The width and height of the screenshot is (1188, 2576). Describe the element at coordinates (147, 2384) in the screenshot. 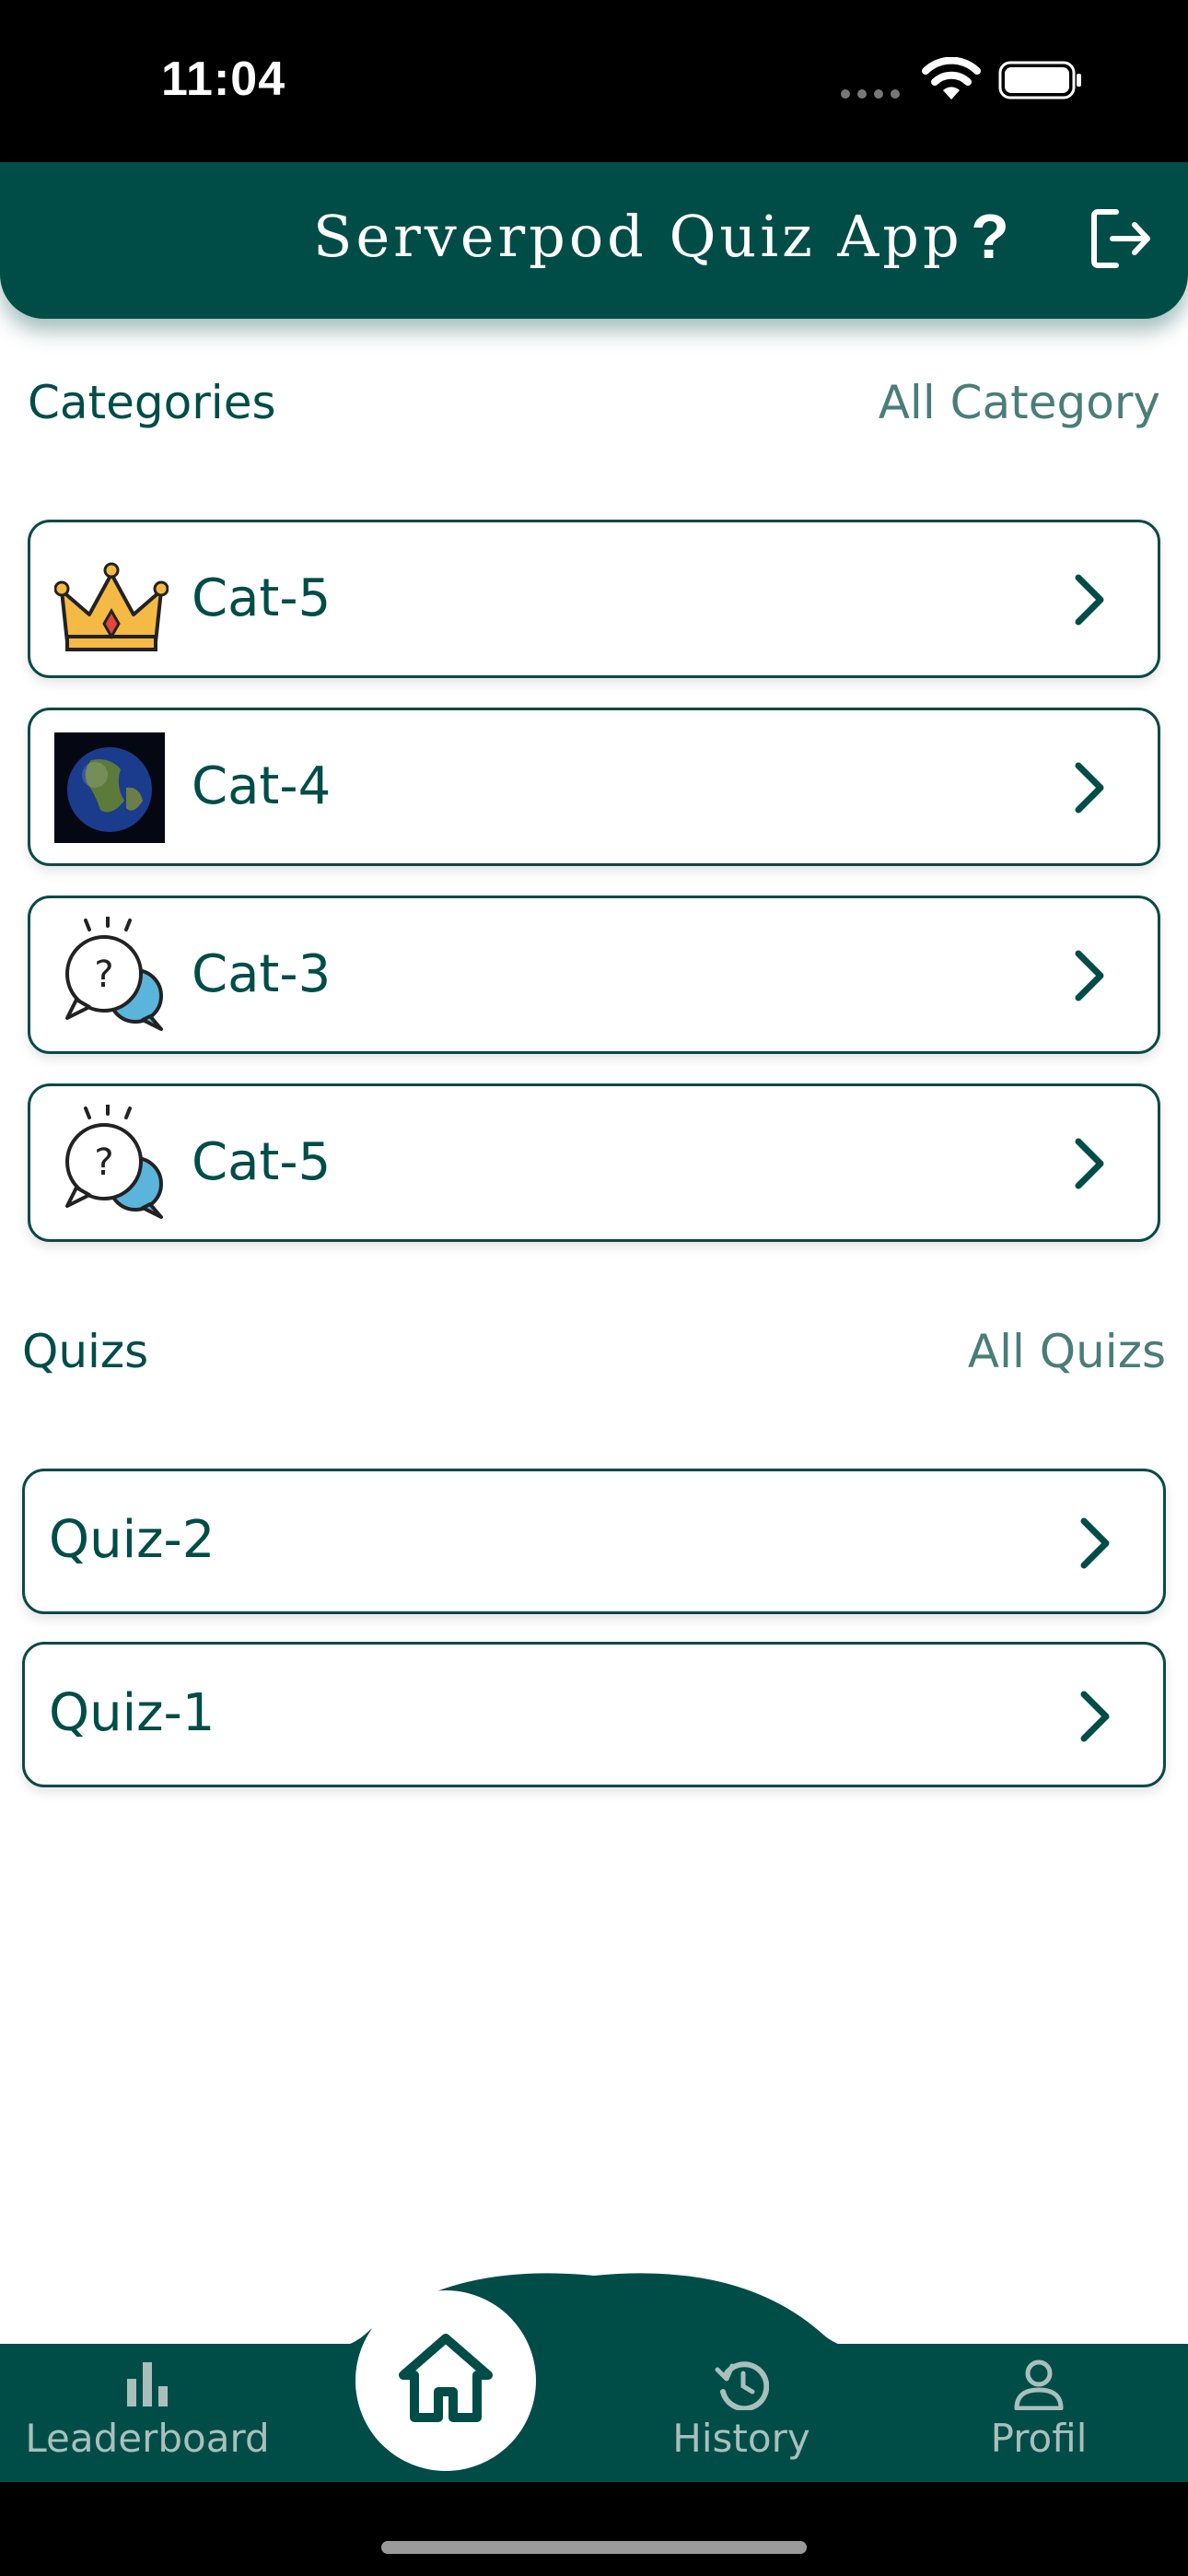

I see `bar-chart-icon` at that location.